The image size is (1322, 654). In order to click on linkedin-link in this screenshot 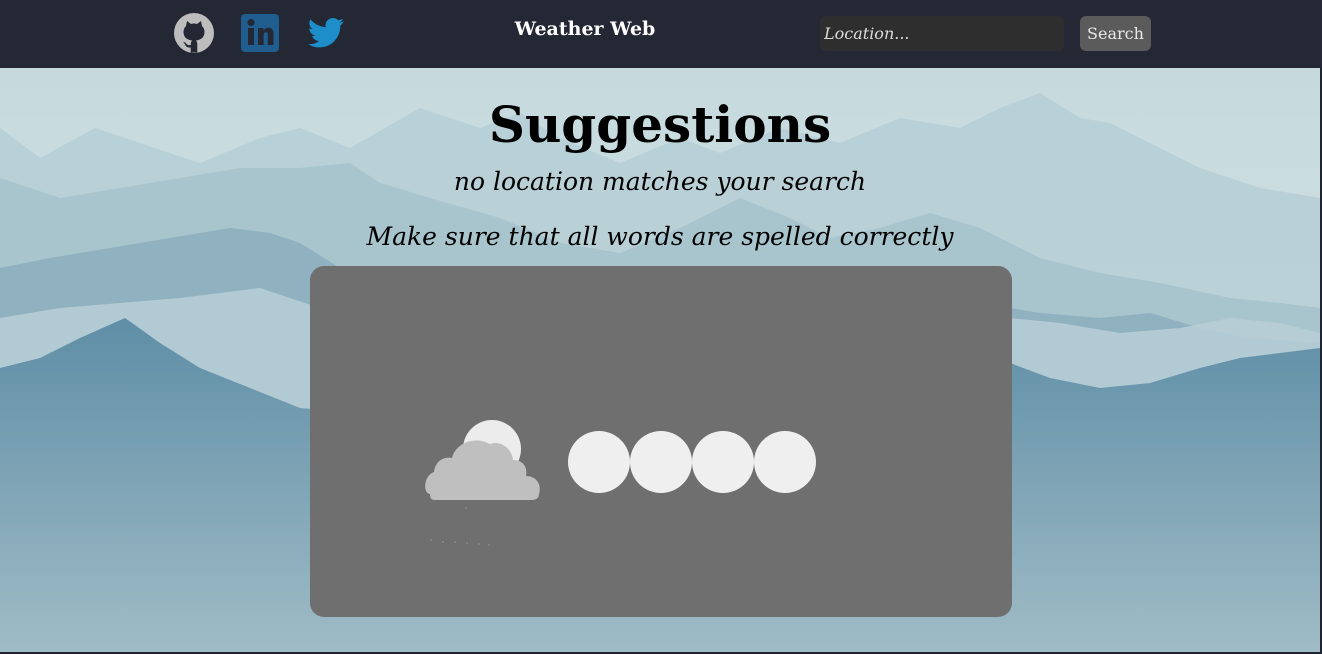, I will do `click(260, 33)`.